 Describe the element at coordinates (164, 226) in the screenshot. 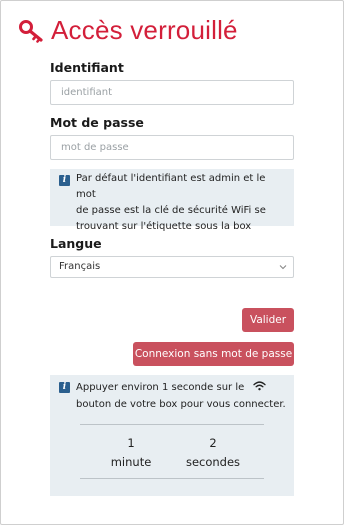

I see `info-line-3: trouvant sur l'étiquette sous la box` at that location.